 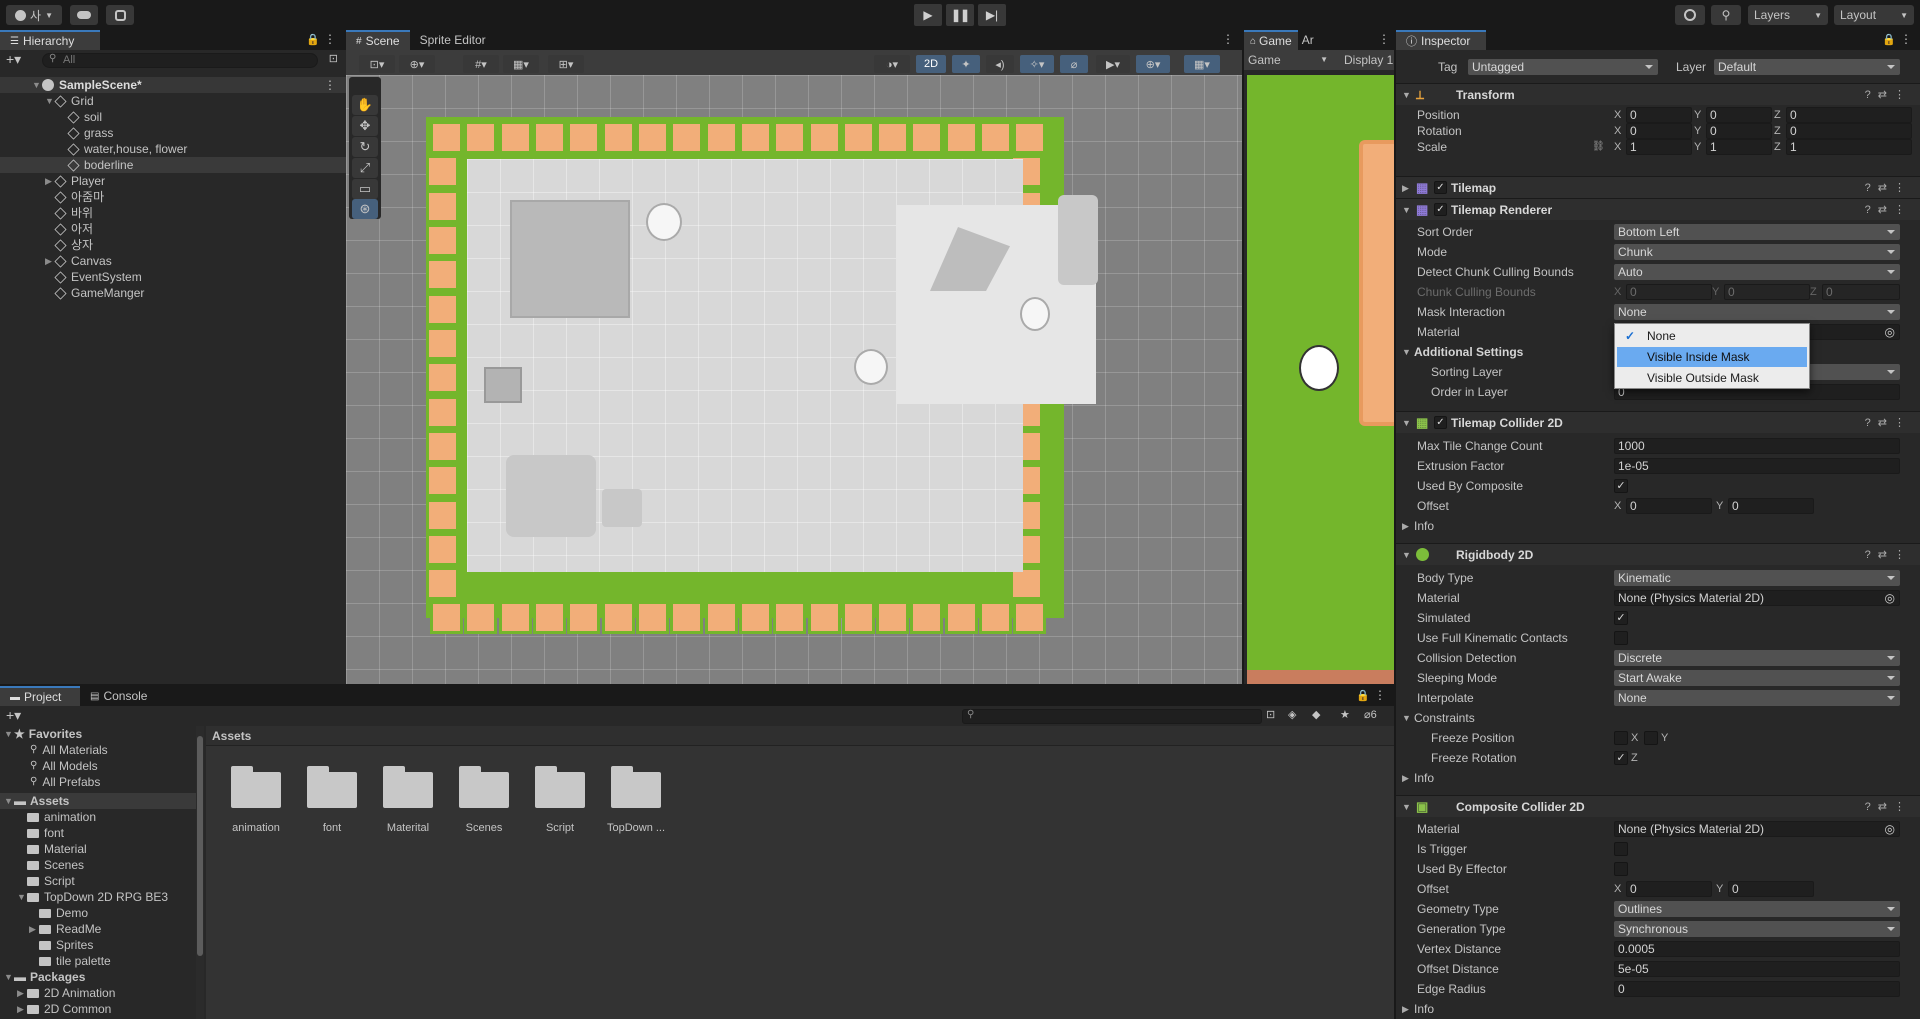 I want to click on tilemap-renderer-header: ▼ ▦ ✓ Tilemap Renderer ?⇄⋮, so click(x=1658, y=209).